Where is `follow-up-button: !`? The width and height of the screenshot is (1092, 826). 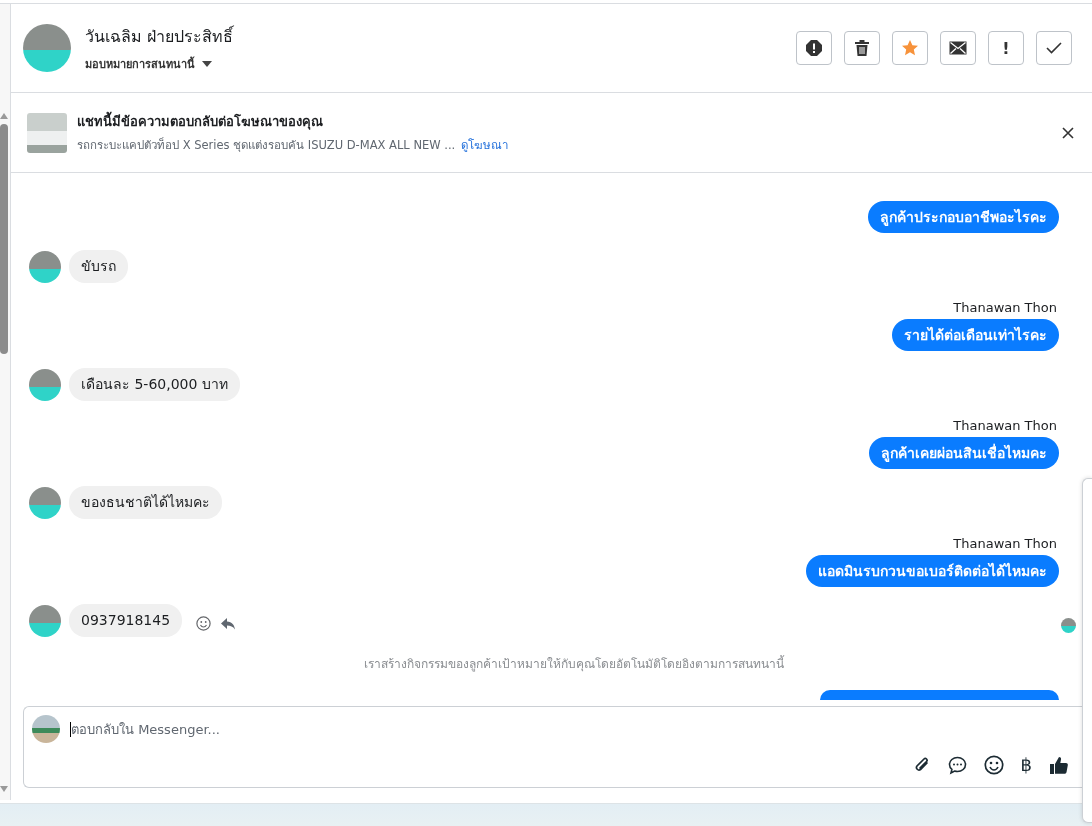 follow-up-button: ! is located at coordinates (1006, 48).